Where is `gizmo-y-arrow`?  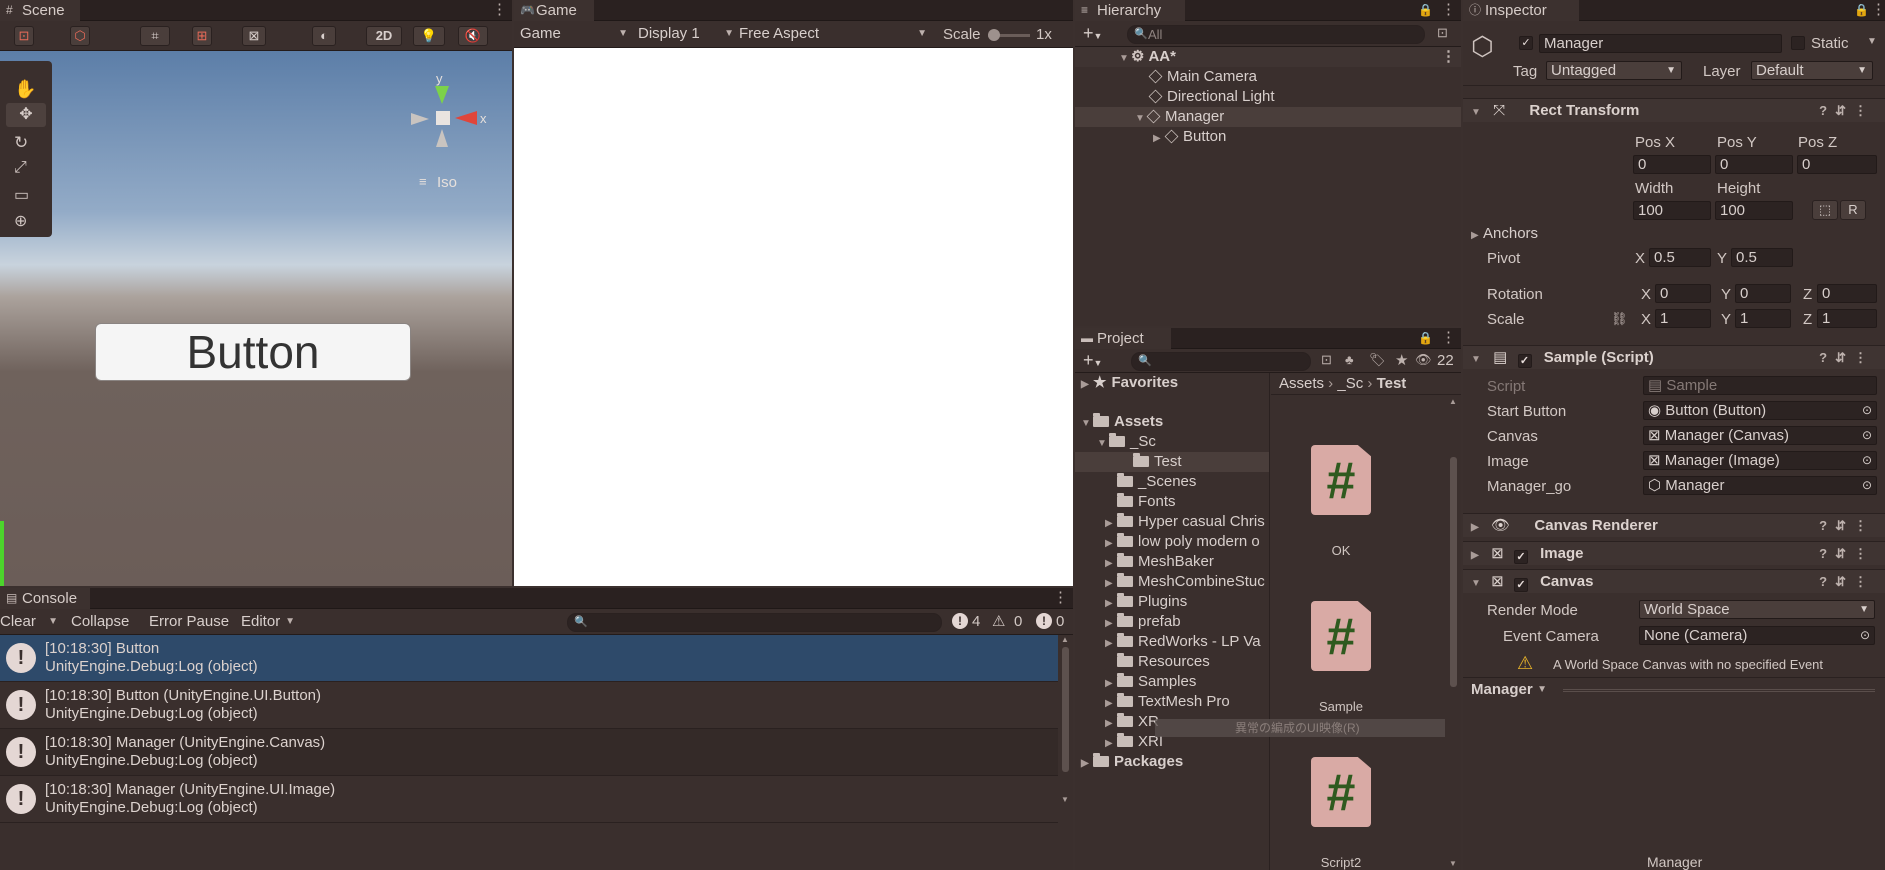 gizmo-y-arrow is located at coordinates (442, 95).